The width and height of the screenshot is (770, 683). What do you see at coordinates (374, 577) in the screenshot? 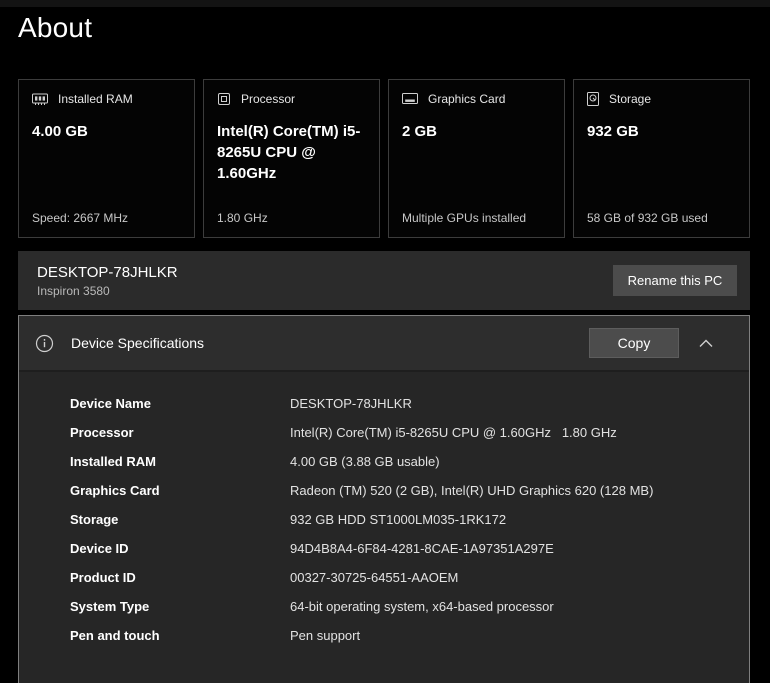
I see `spec-value: 00327-30725-64551-AAOEM` at bounding box center [374, 577].